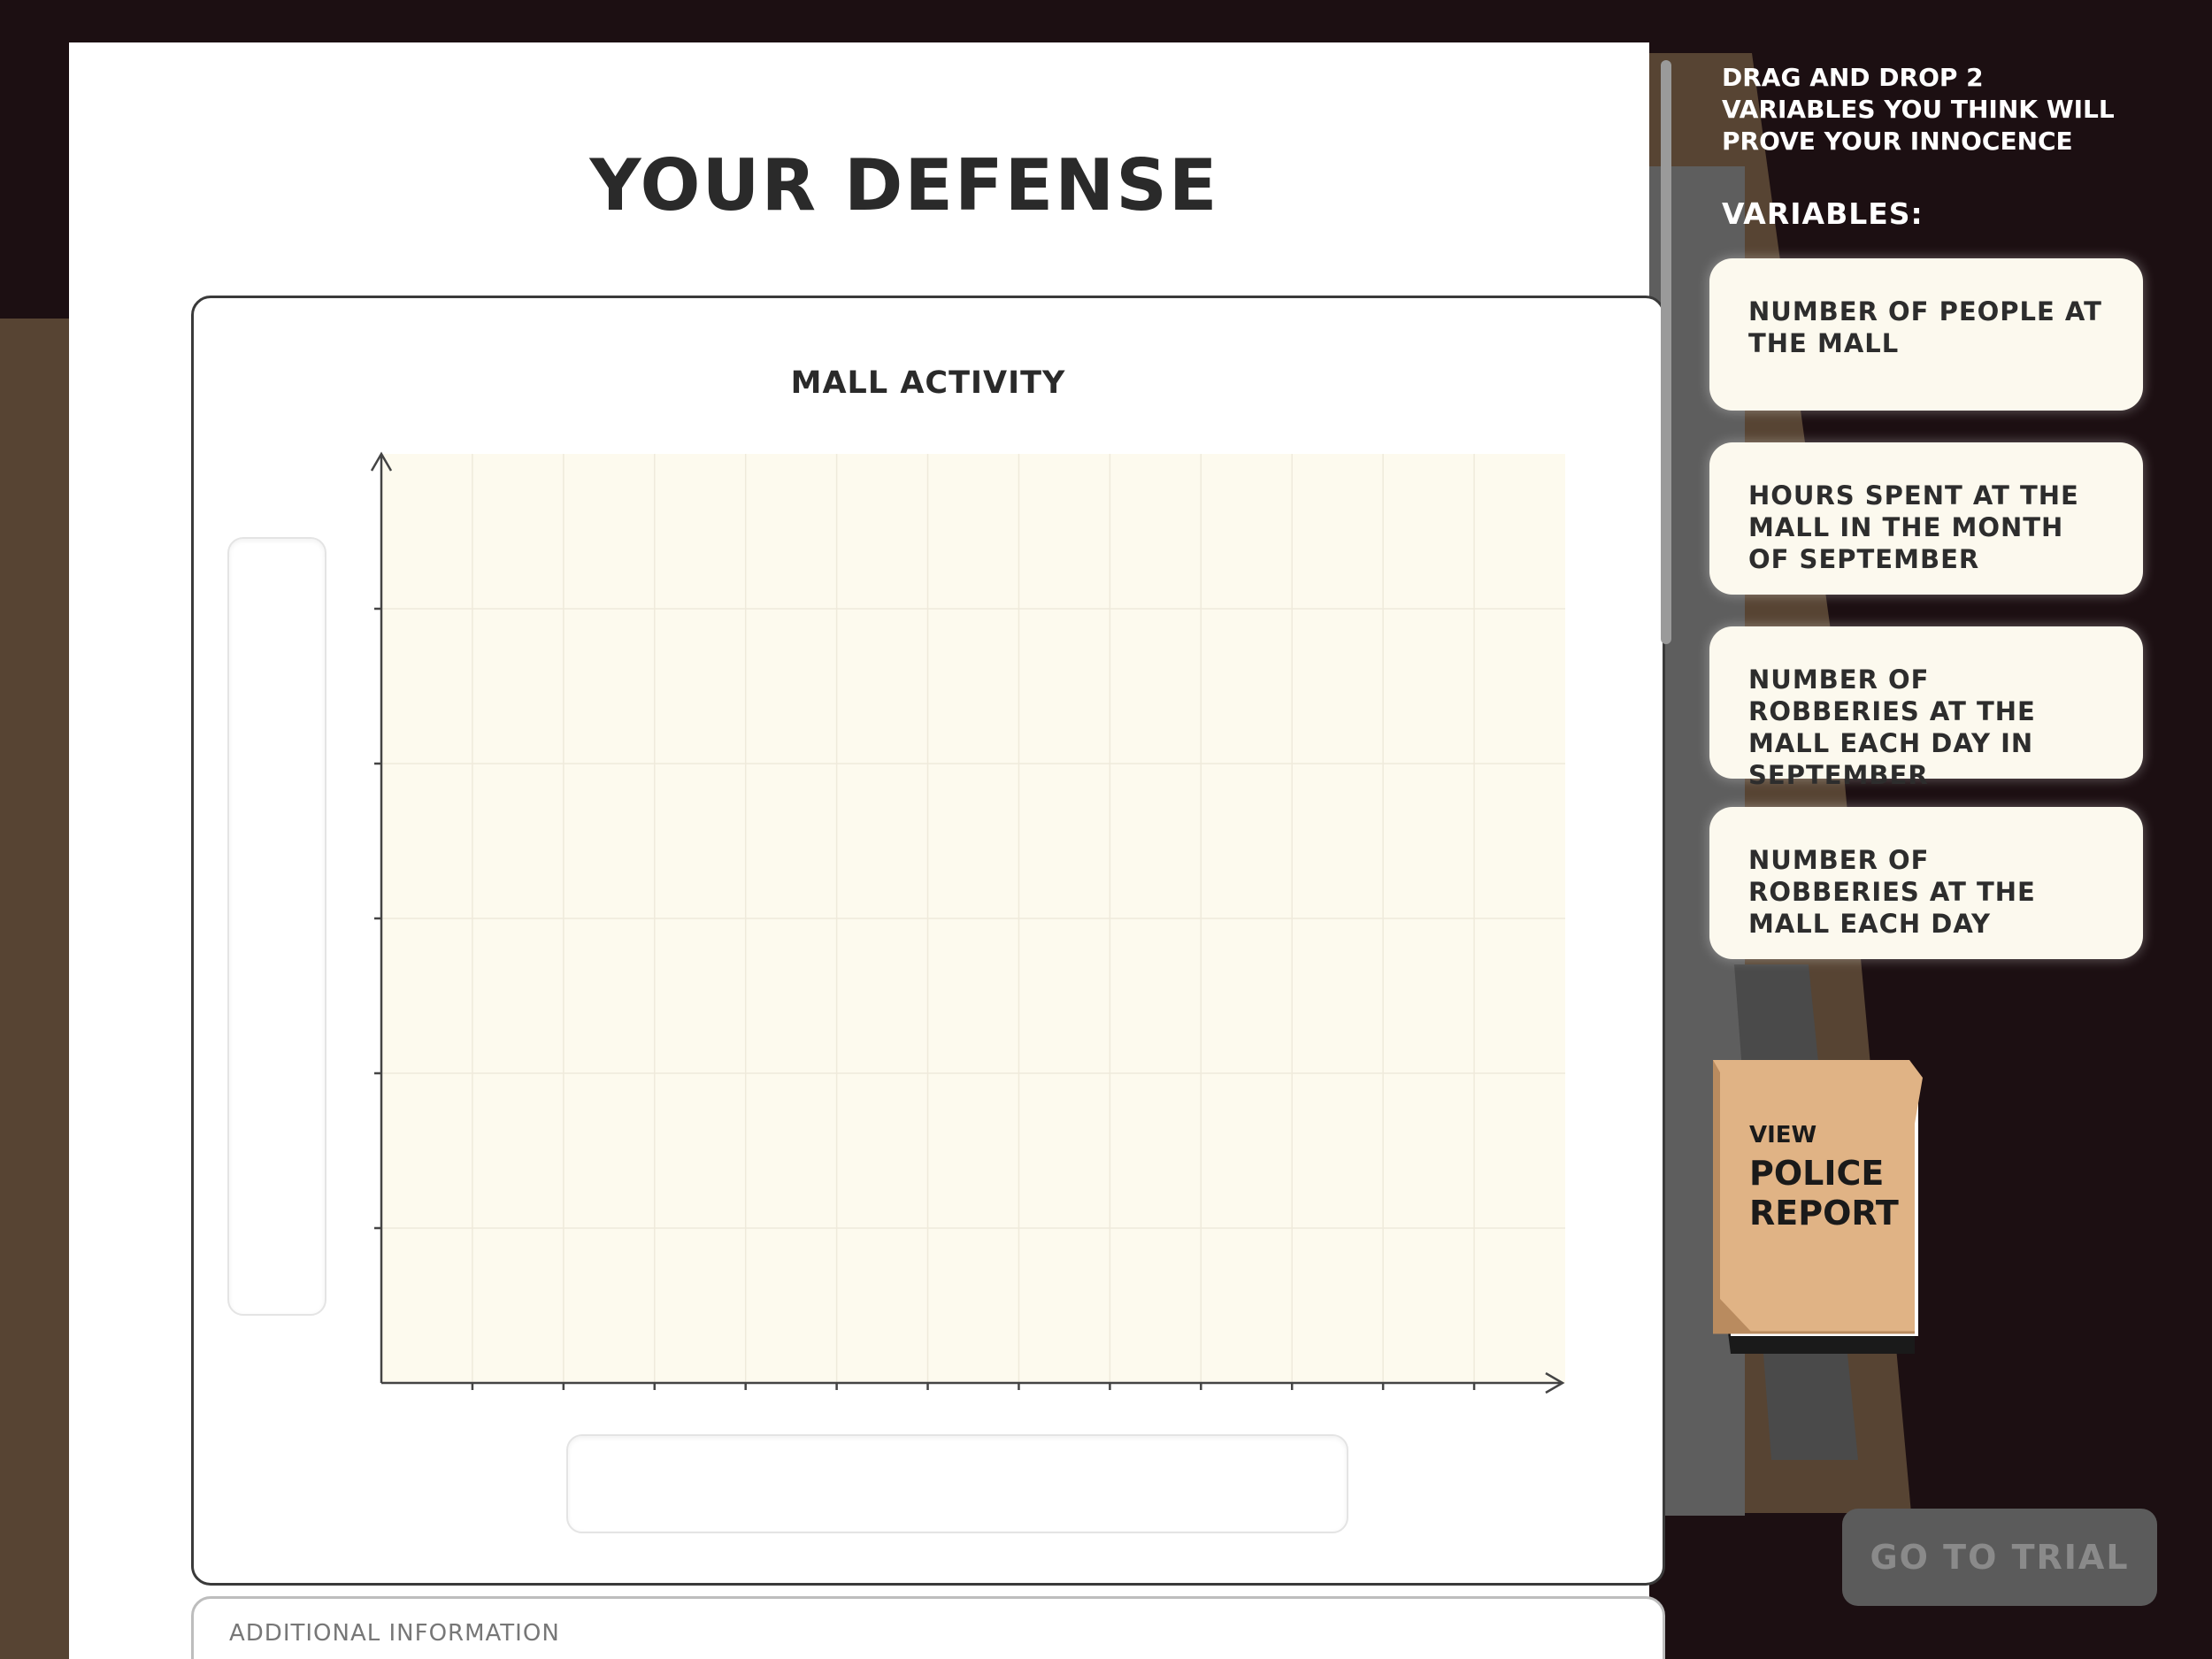 The height and width of the screenshot is (1659, 2212). I want to click on variable-card: NUMBER OF PEOPLE AT THE MALL, so click(1926, 335).